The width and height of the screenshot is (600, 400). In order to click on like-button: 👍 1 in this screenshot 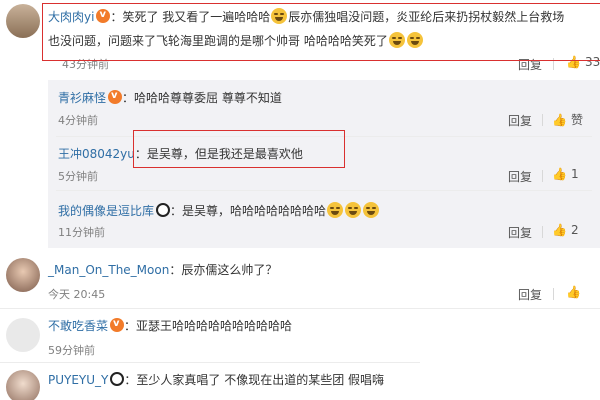, I will do `click(565, 174)`.